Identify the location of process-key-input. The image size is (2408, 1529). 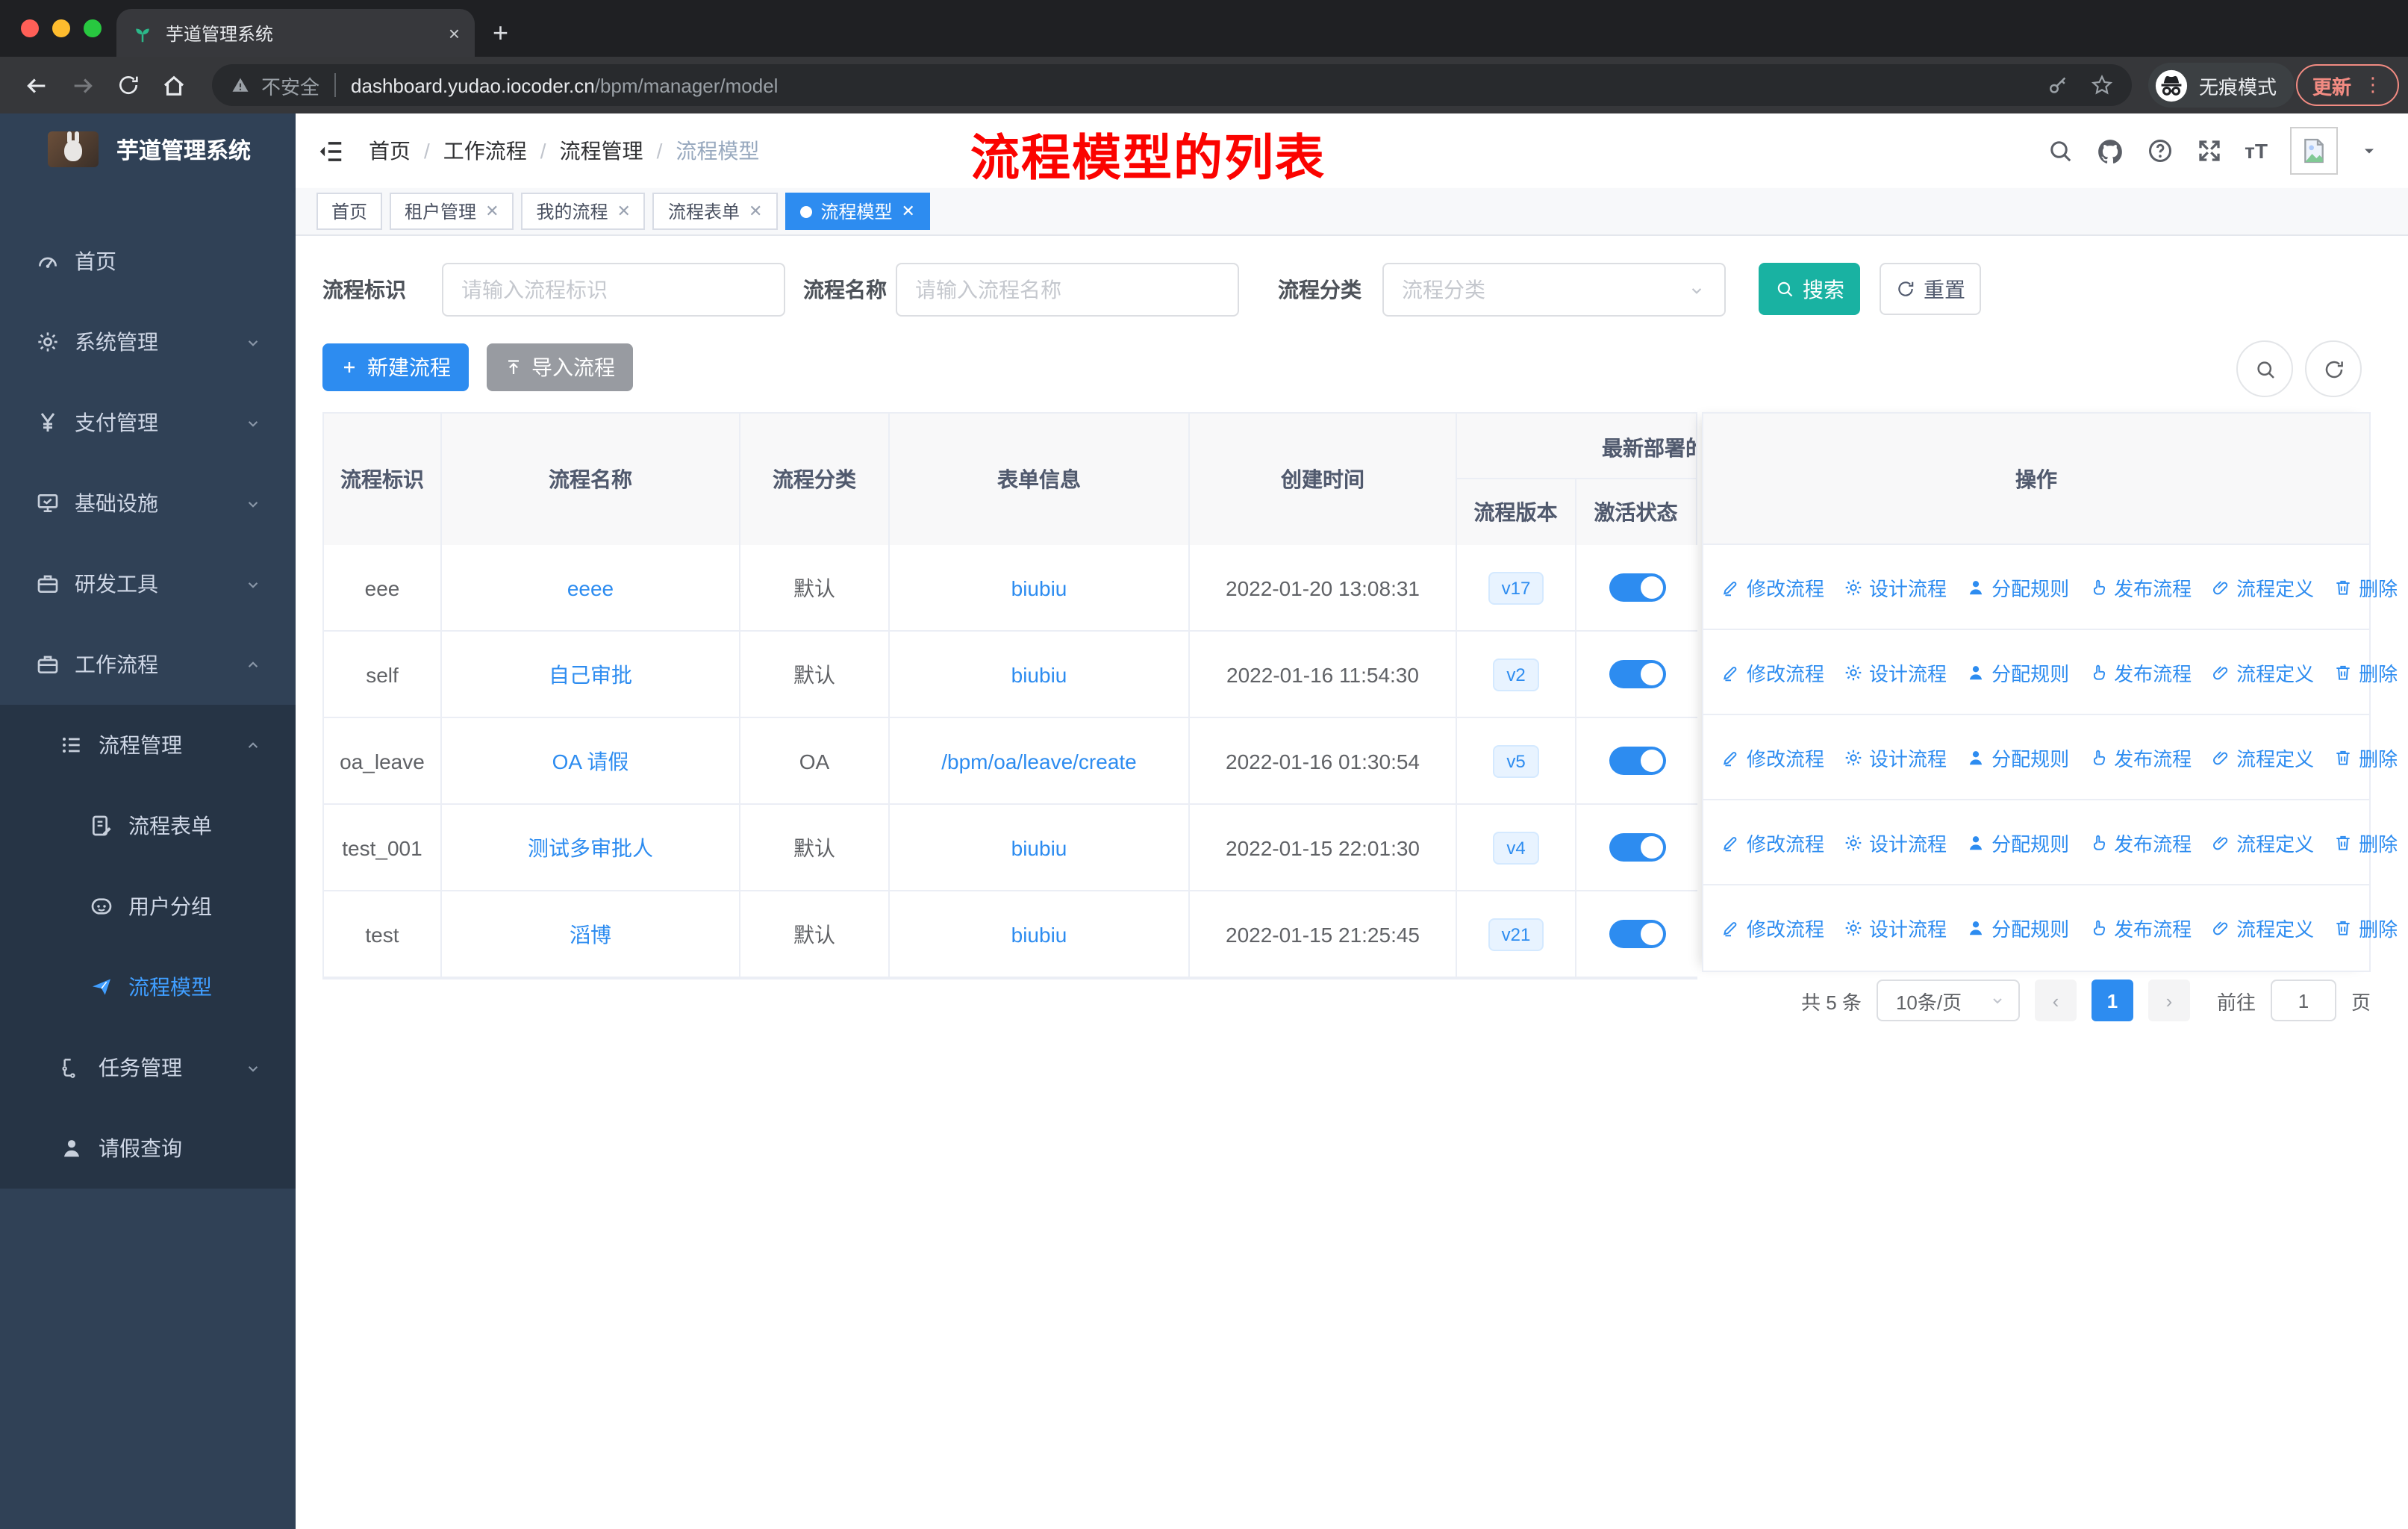
(613, 290).